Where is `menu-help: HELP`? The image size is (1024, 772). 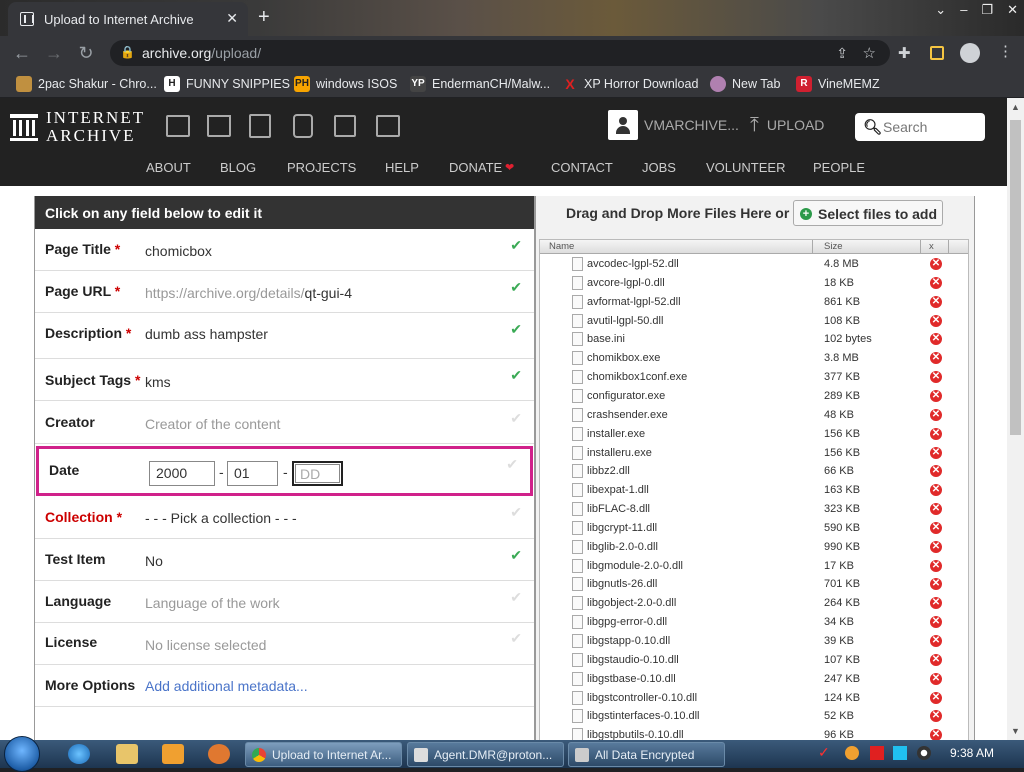 menu-help: HELP is located at coordinates (402, 167).